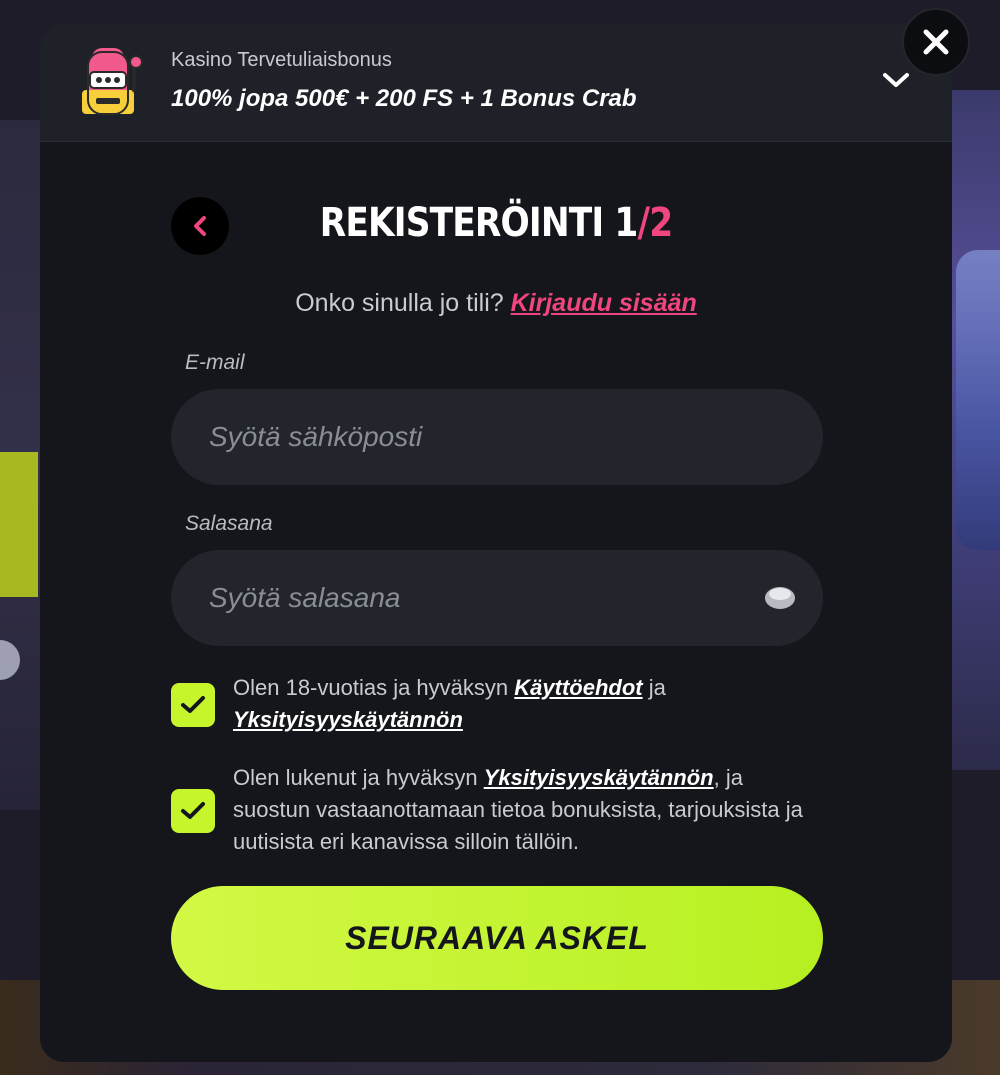 The height and width of the screenshot is (1075, 1000). I want to click on slot-machine-icon, so click(112, 81).